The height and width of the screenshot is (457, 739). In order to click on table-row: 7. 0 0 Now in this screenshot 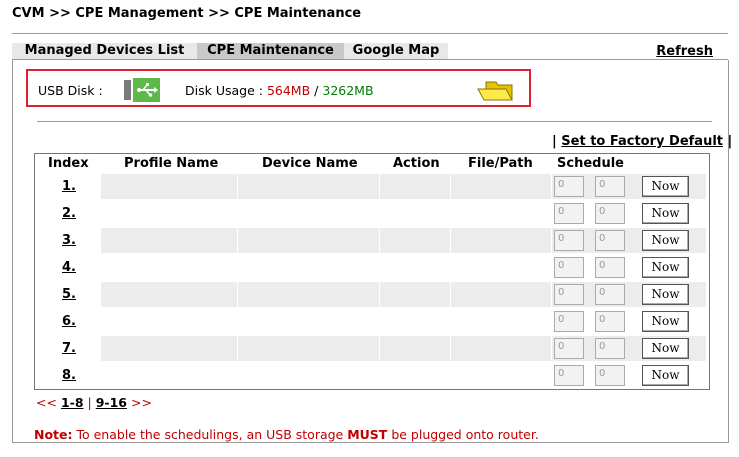, I will do `click(372, 349)`.